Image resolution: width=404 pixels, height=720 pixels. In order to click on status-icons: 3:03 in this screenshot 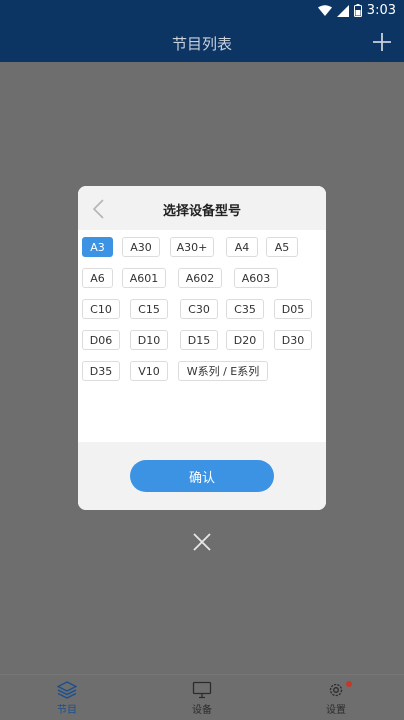, I will do `click(356, 10)`.